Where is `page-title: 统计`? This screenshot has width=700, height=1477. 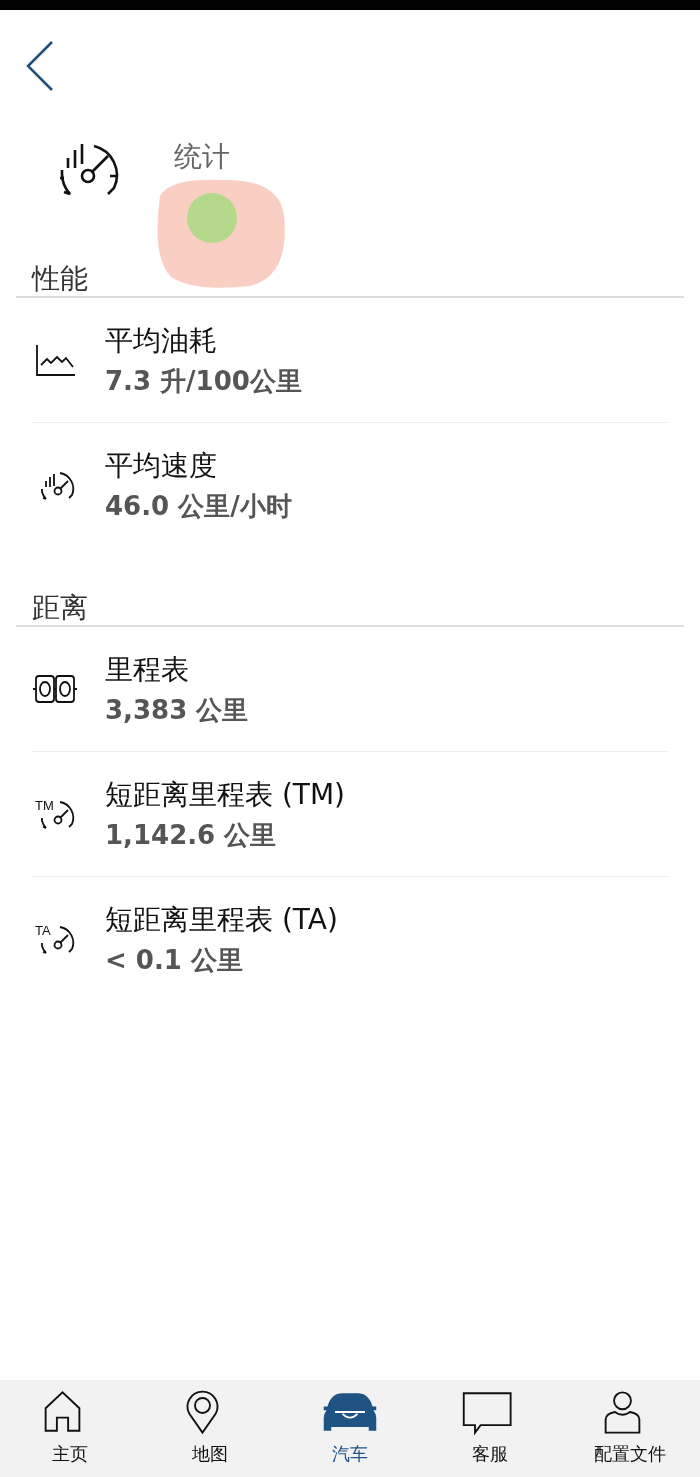
page-title: 统计 is located at coordinates (202, 157).